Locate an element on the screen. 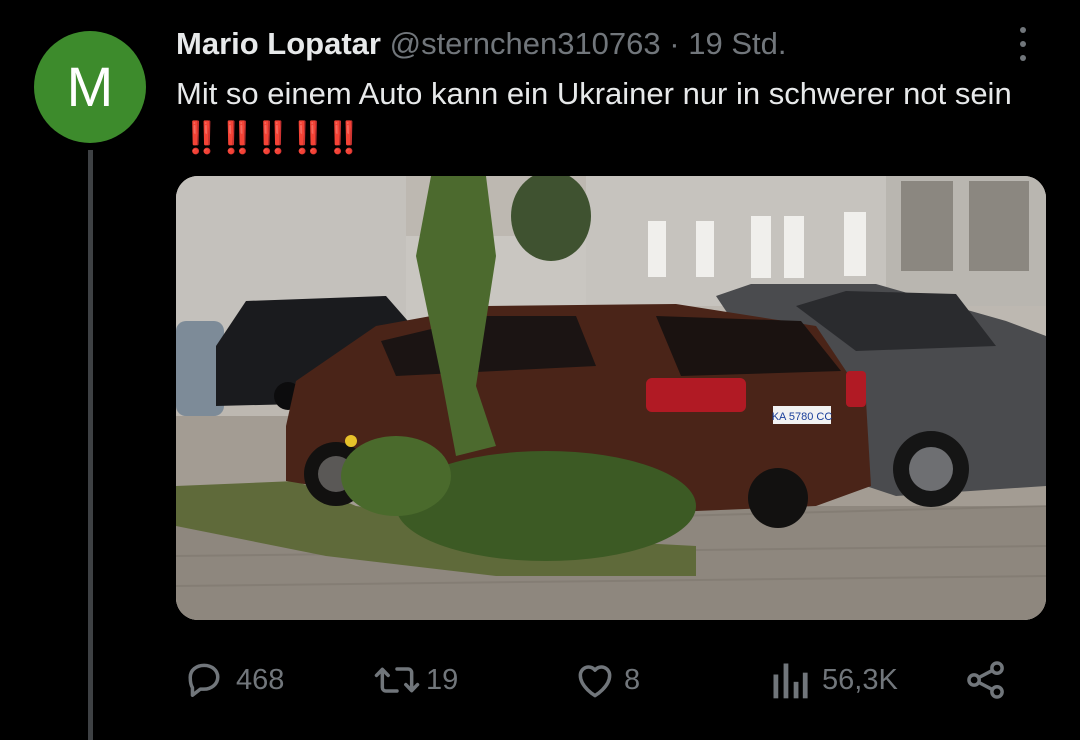 The width and height of the screenshot is (1080, 740). avatar-letter: M is located at coordinates (90, 86).